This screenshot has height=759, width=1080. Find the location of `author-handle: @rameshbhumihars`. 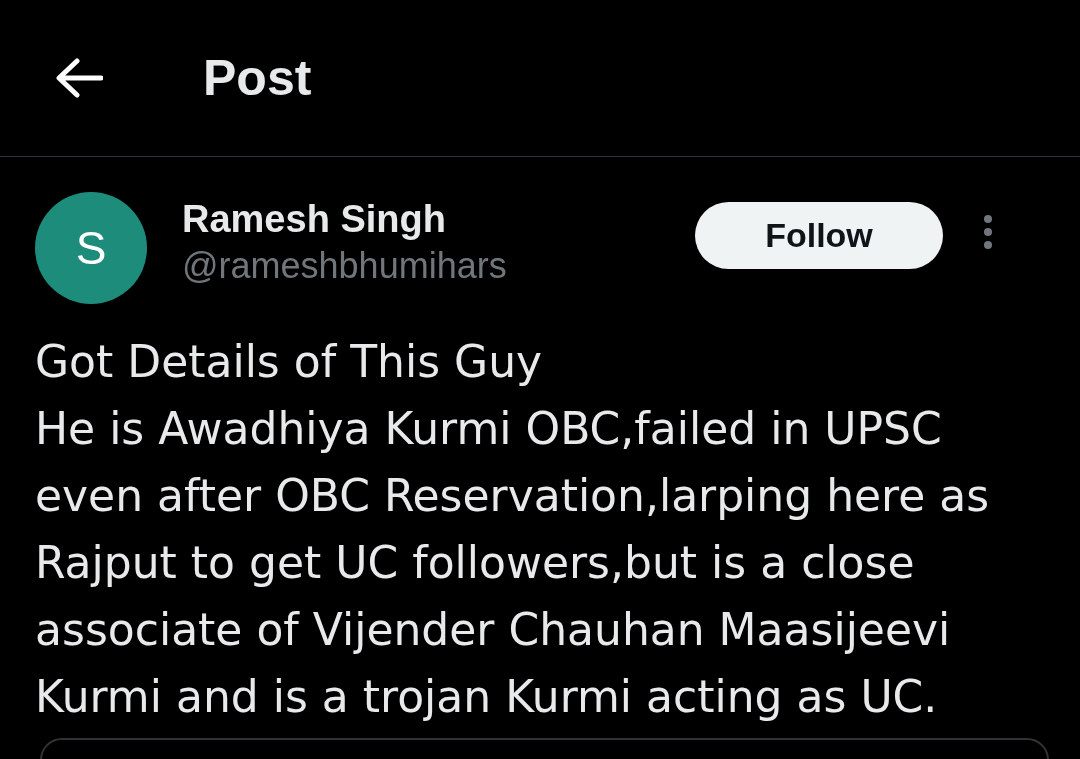

author-handle: @rameshbhumihars is located at coordinates (438, 266).